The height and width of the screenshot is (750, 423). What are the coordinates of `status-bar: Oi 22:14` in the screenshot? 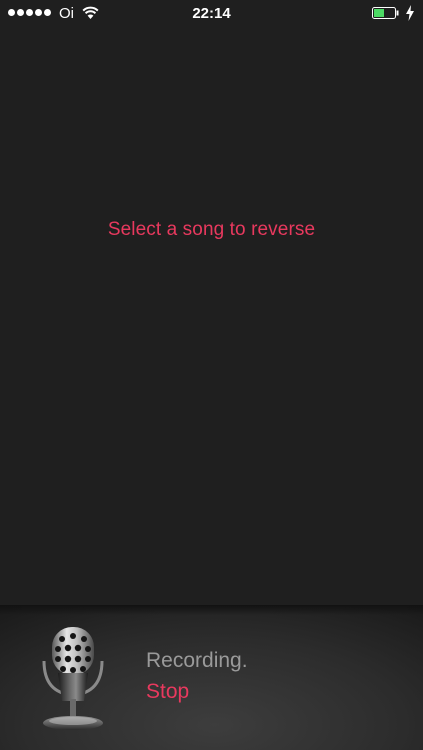 It's located at (211, 14).